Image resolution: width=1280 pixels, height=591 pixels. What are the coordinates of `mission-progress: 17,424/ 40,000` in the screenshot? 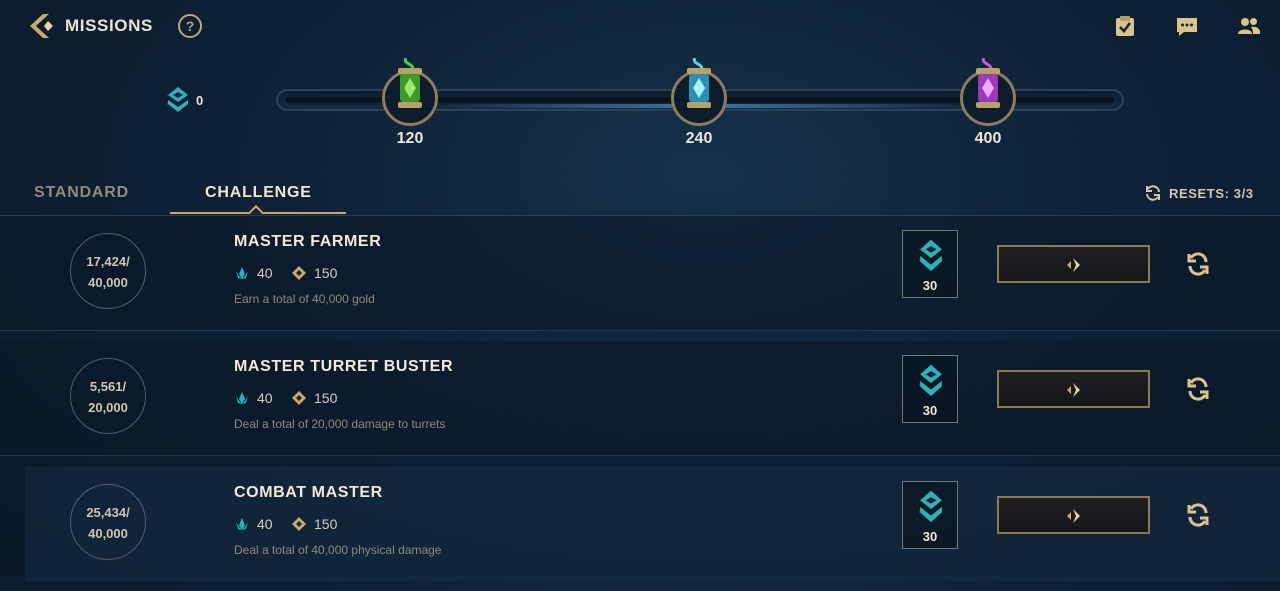 It's located at (108, 271).